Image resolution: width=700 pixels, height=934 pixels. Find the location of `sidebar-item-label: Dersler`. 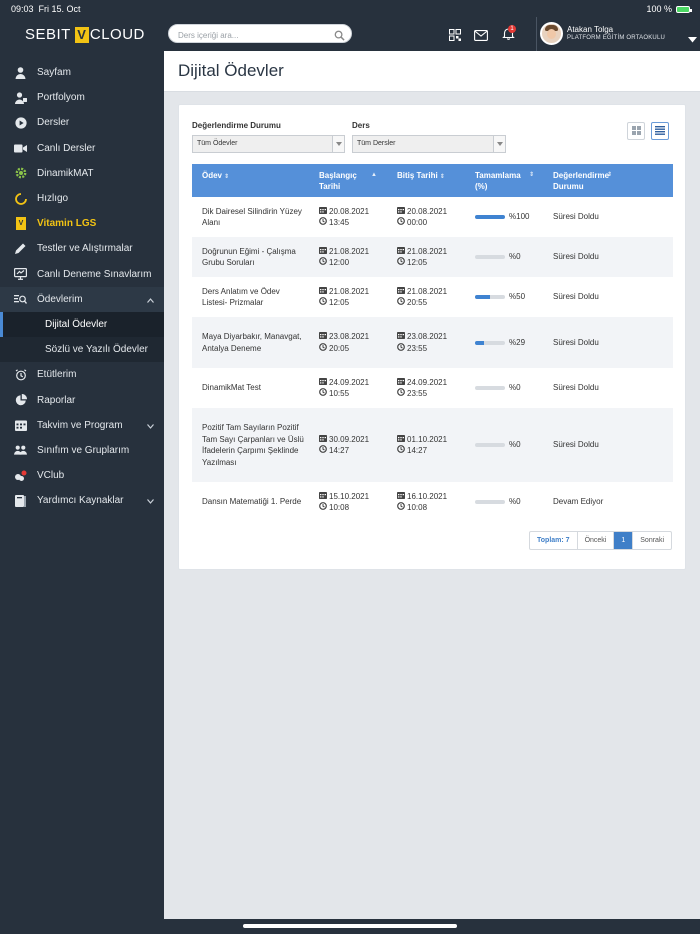

sidebar-item-label: Dersler is located at coordinates (53, 123).